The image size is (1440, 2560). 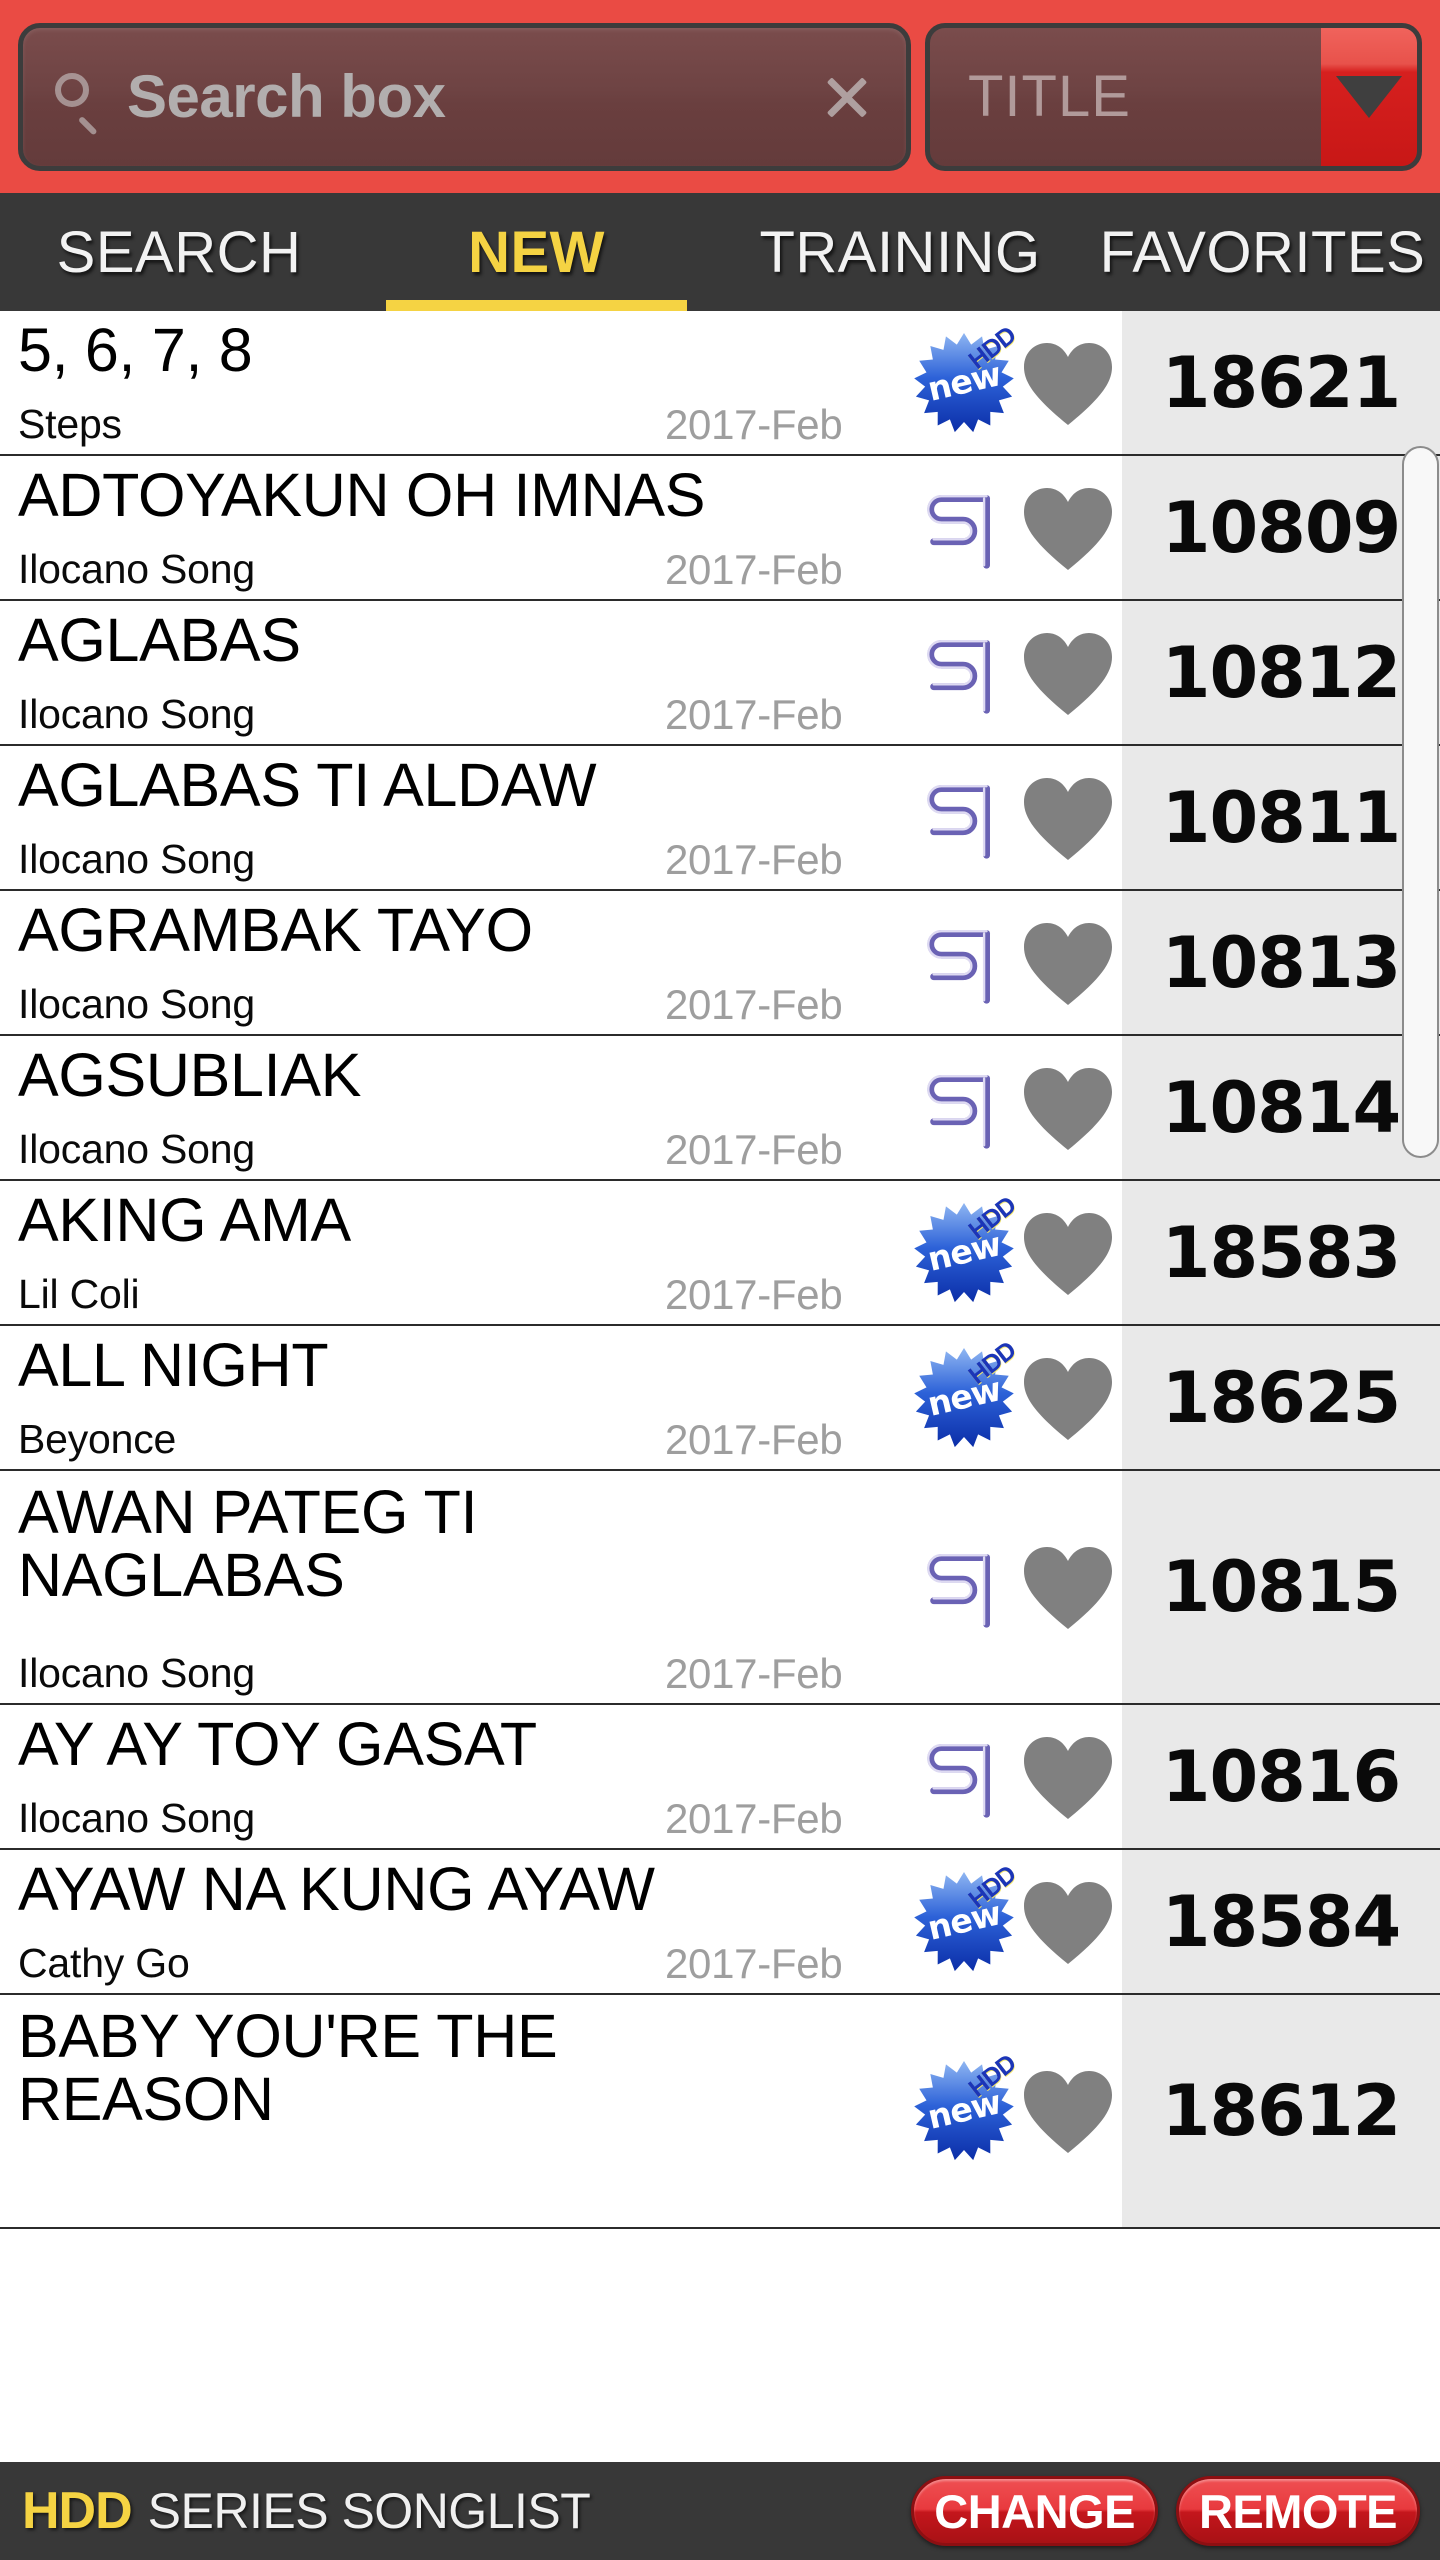 What do you see at coordinates (1173, 96) in the screenshot?
I see `sort-dropdown: TITLE` at bounding box center [1173, 96].